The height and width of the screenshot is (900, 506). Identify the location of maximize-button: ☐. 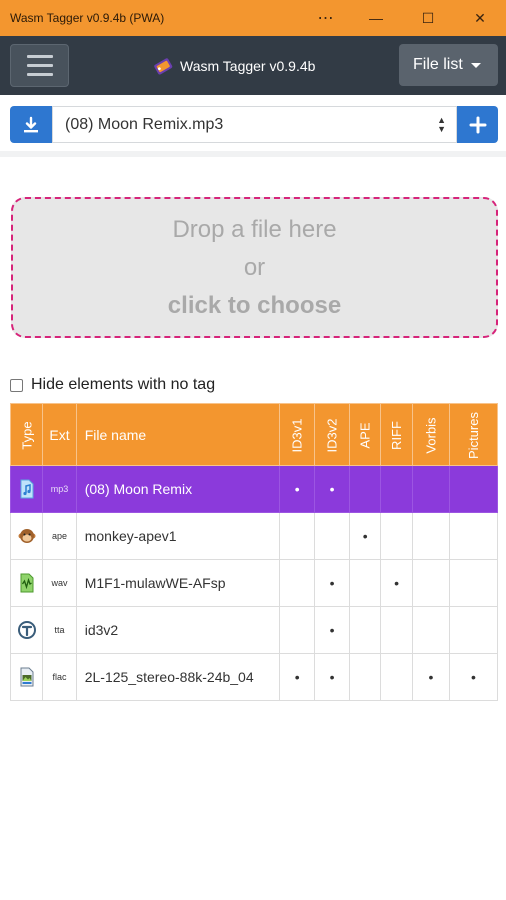
(428, 18).